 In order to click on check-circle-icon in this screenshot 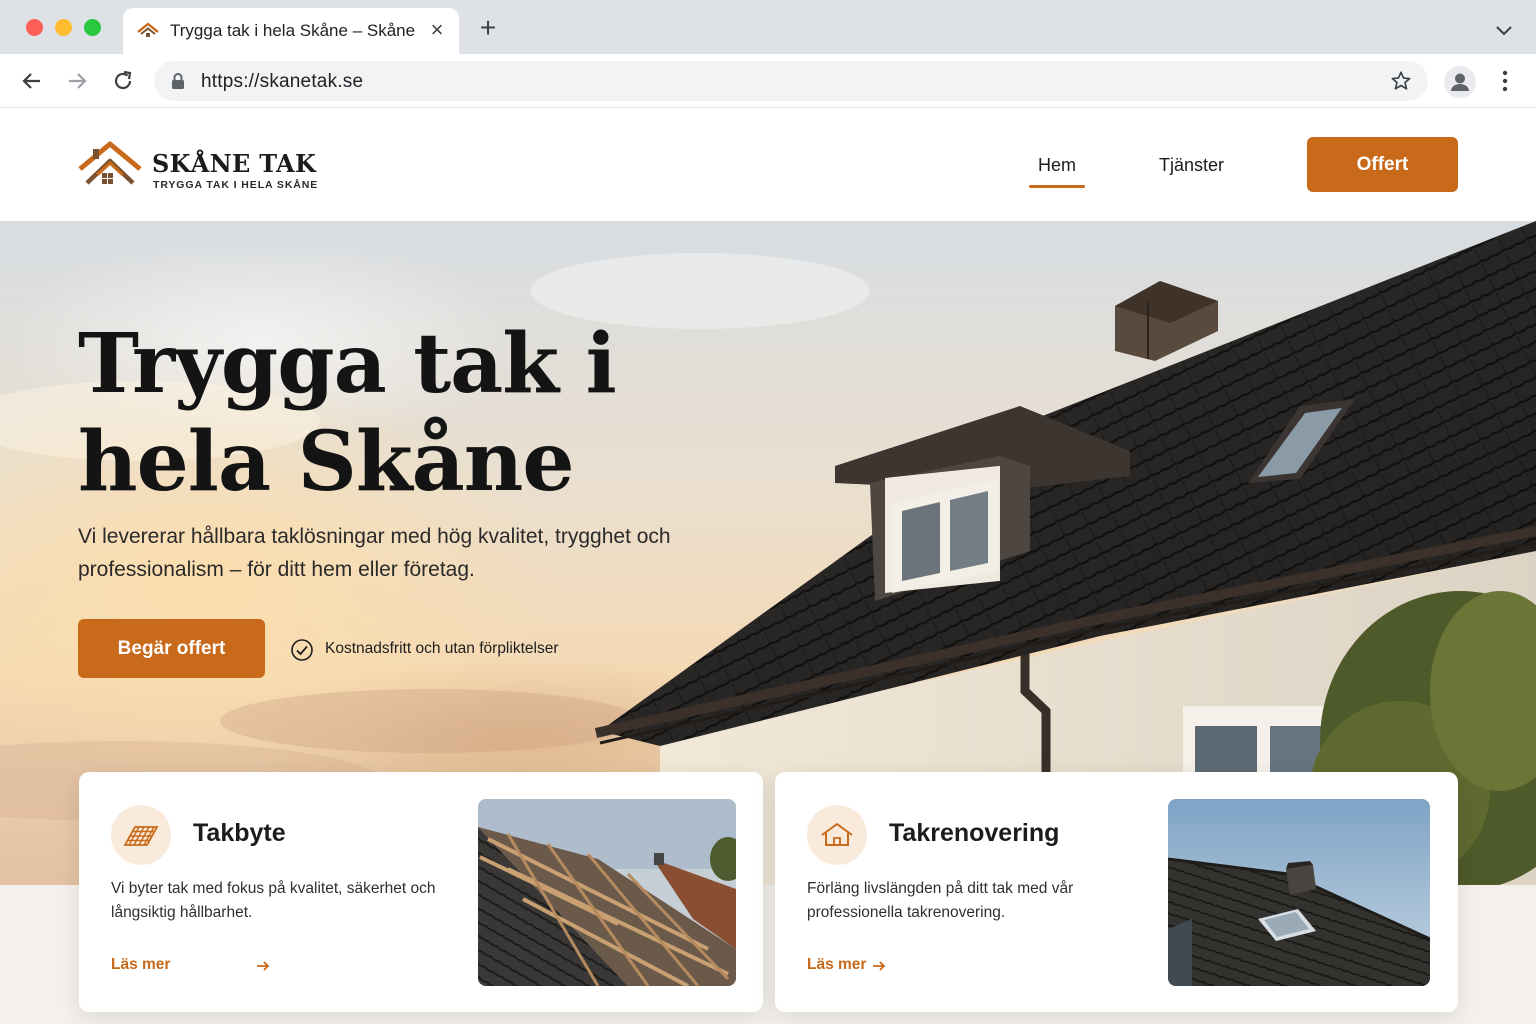, I will do `click(302, 650)`.